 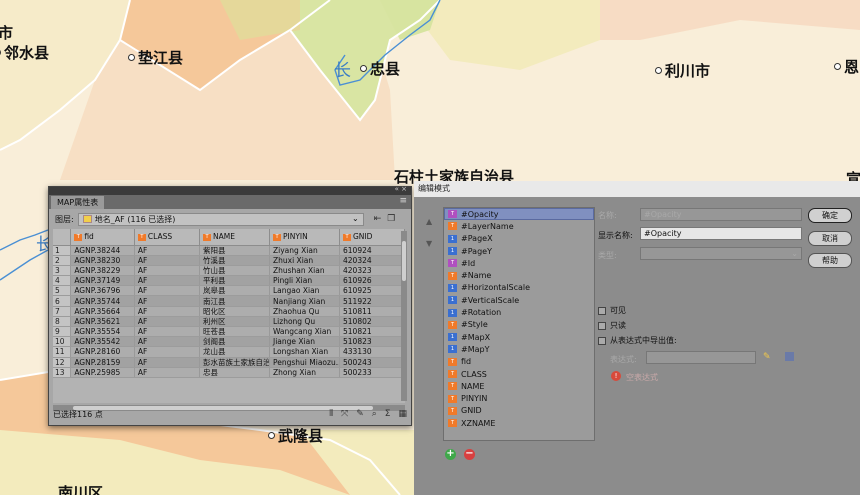 I want to click on readonly-checkbox, so click(x=602, y=325).